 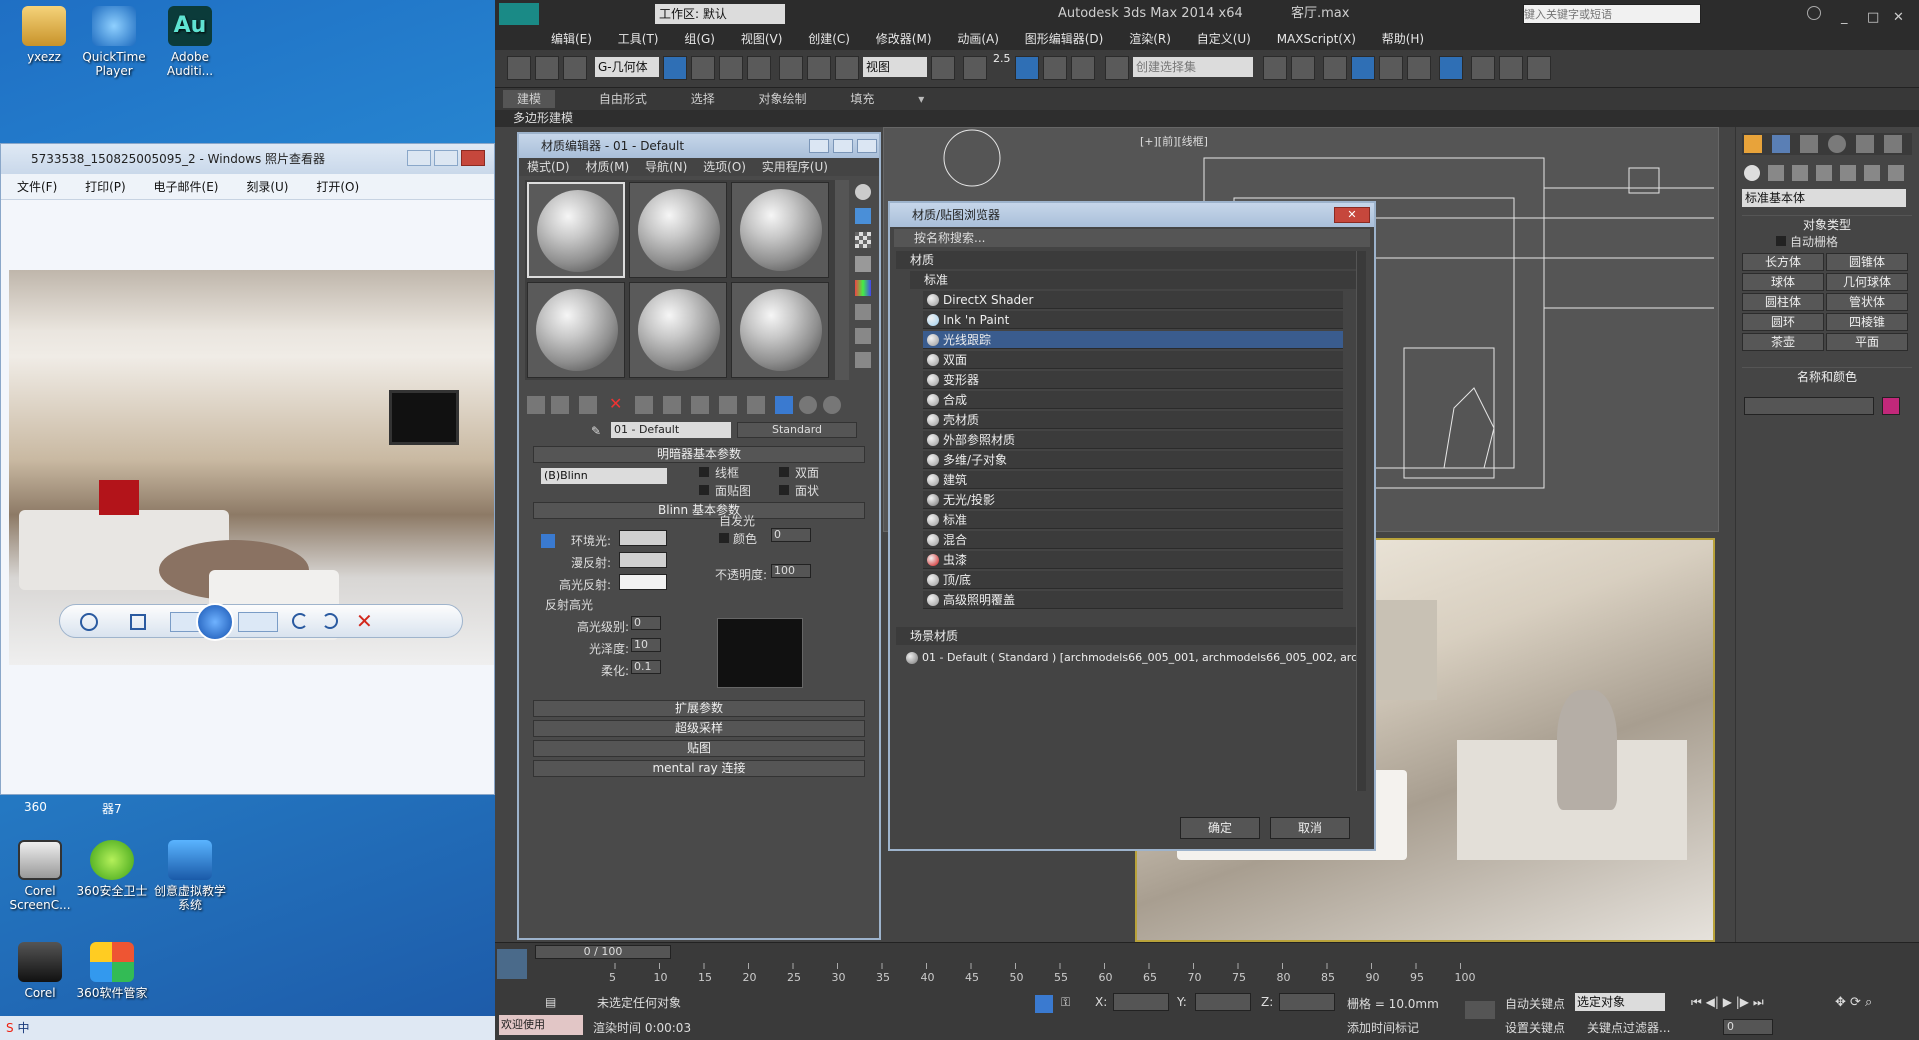 I want to click on put-to-library-icon, so click(x=700, y=405).